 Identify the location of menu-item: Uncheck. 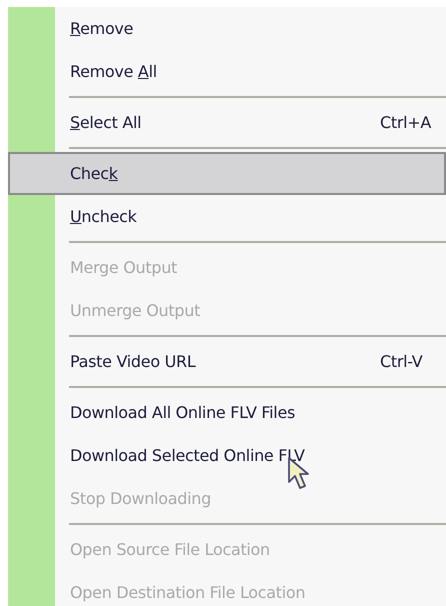
(227, 216).